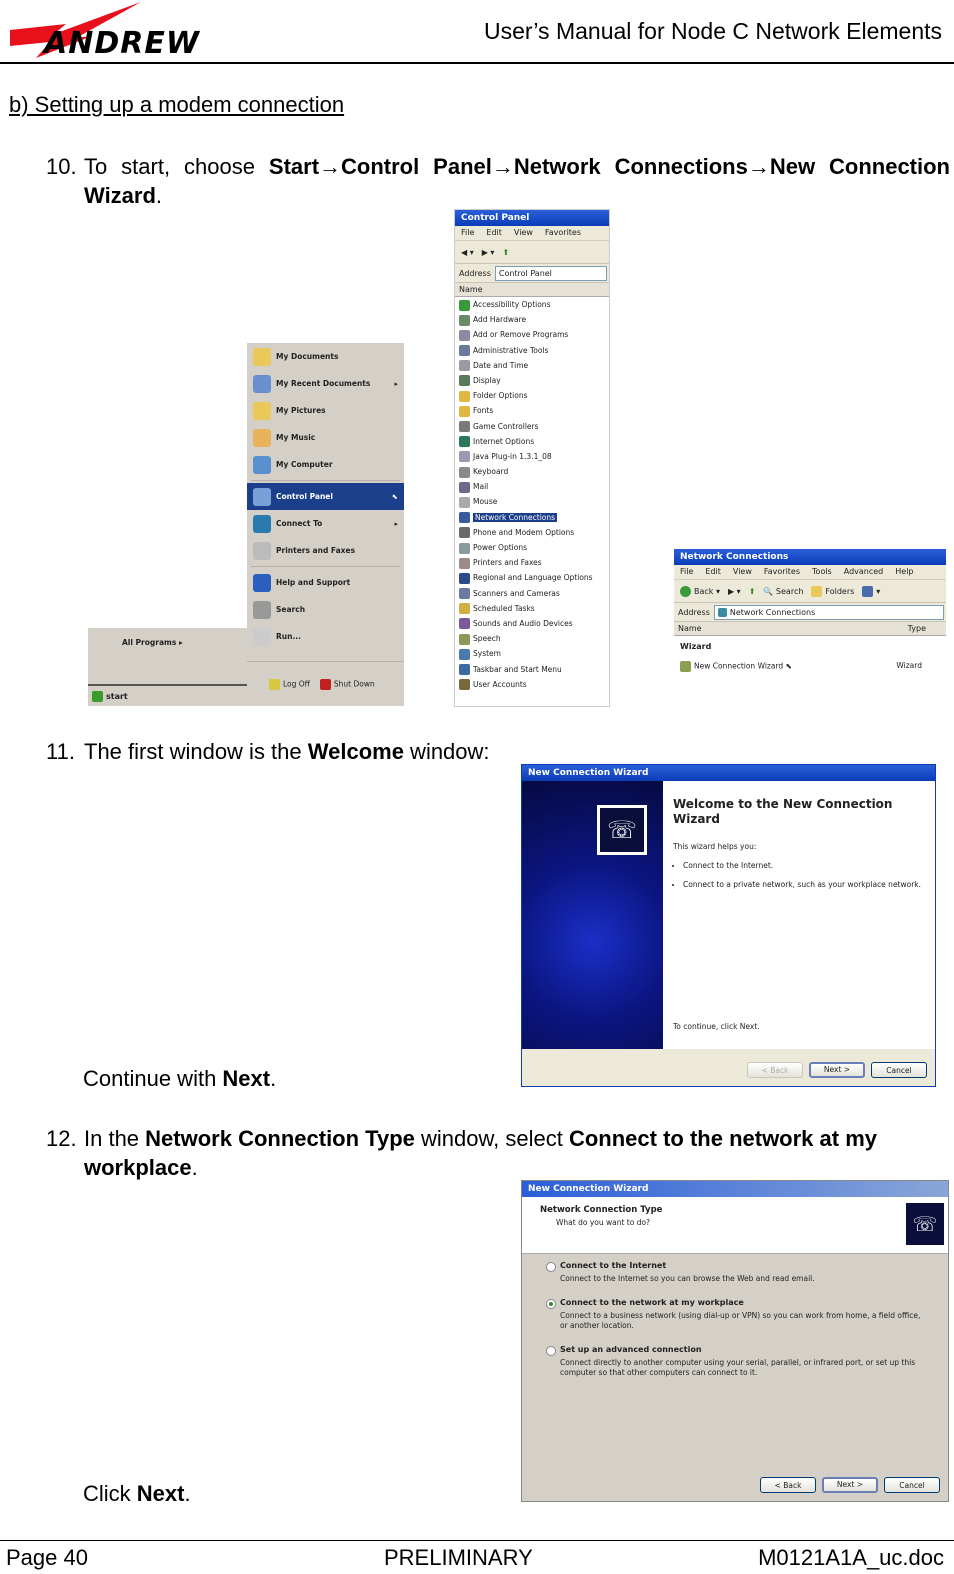 The width and height of the screenshot is (954, 1574). What do you see at coordinates (904, 572) in the screenshot?
I see `menu-item: Help` at bounding box center [904, 572].